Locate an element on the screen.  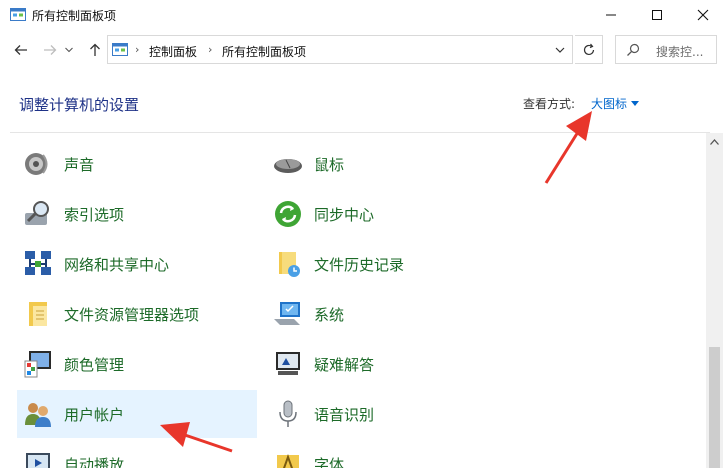
vertical-scrollbar is located at coordinates (714, 300).